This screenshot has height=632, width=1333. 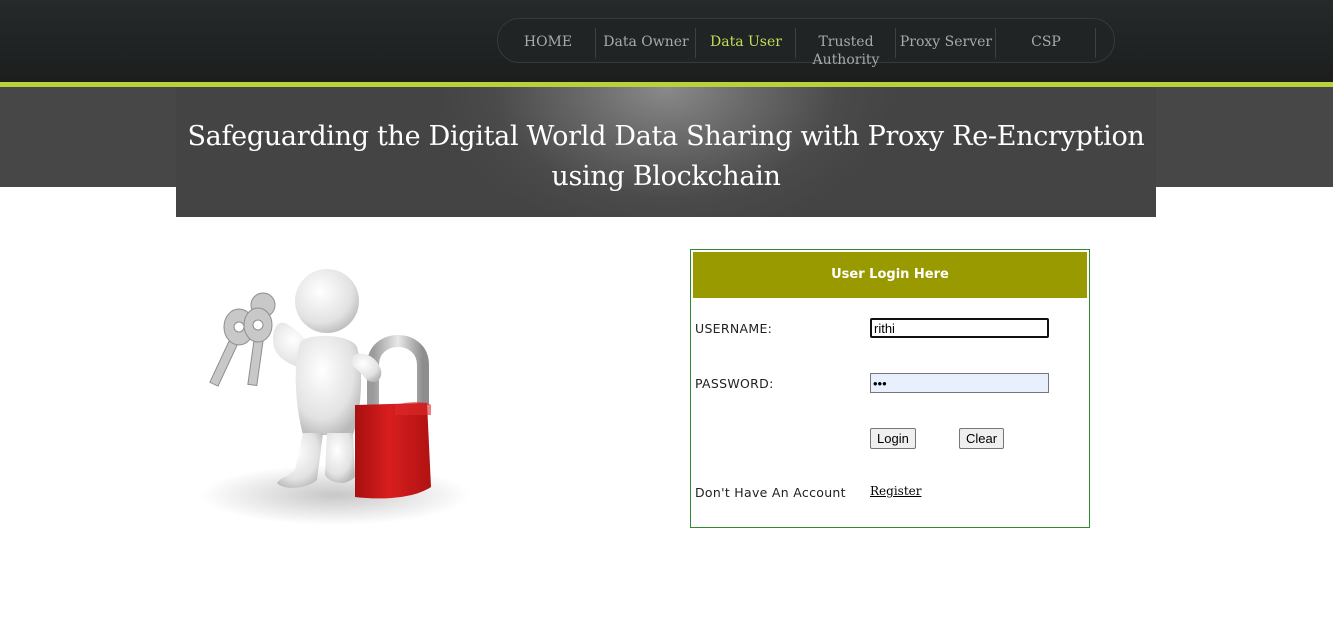 What do you see at coordinates (946, 35) in the screenshot?
I see `nav-proxy-server: Proxy Server` at bounding box center [946, 35].